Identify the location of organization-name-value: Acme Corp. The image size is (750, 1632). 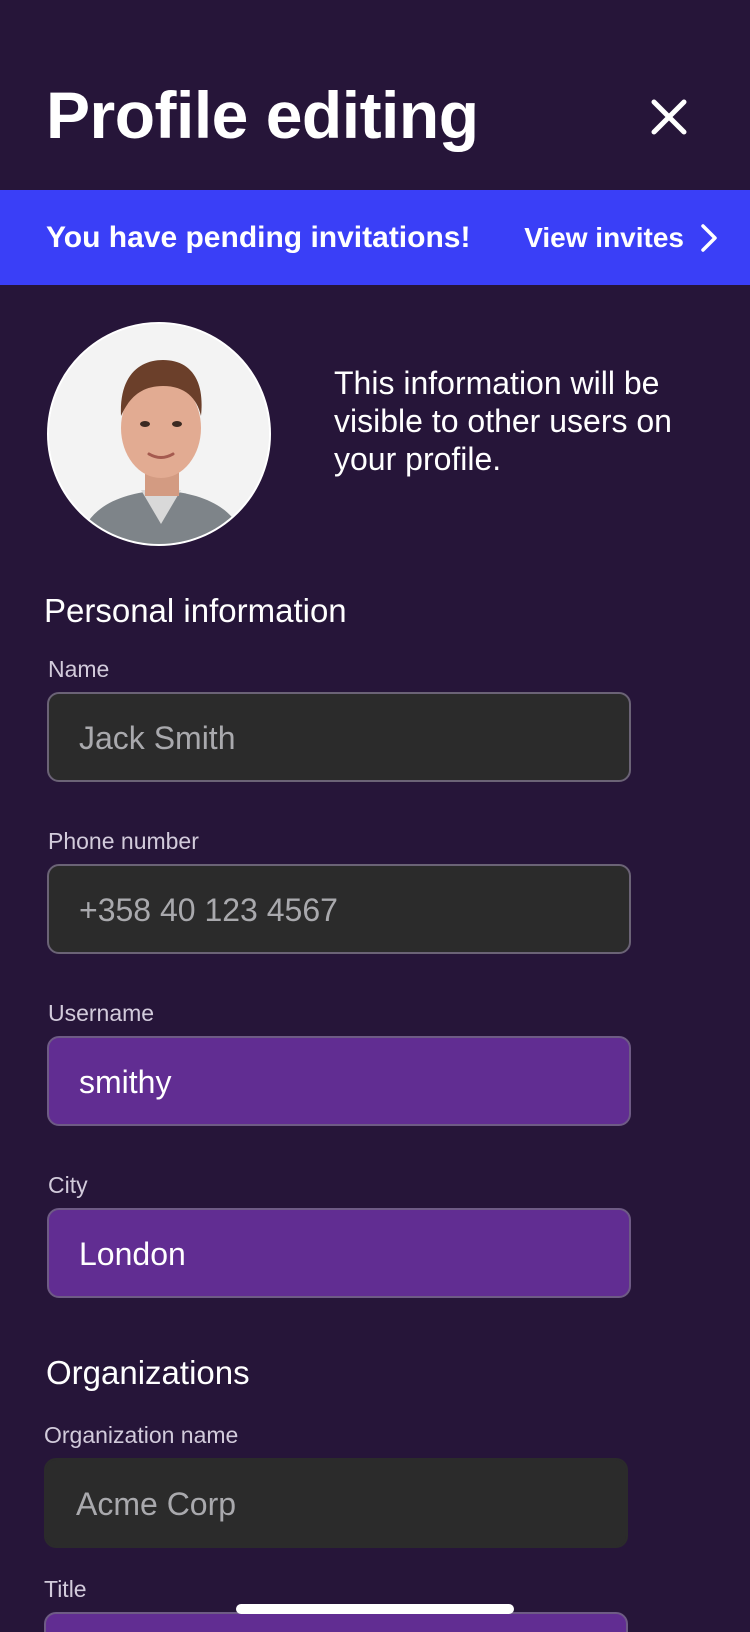
(156, 1504).